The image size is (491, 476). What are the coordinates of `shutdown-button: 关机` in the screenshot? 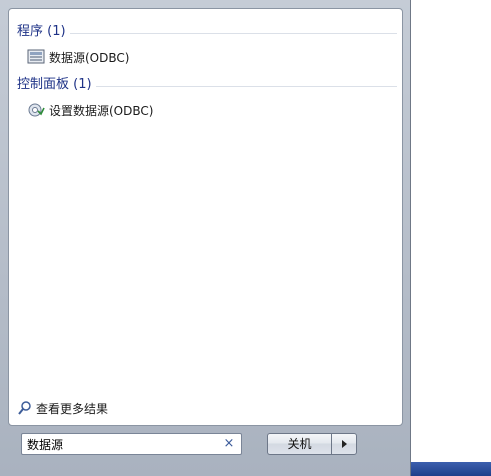 It's located at (299, 444).